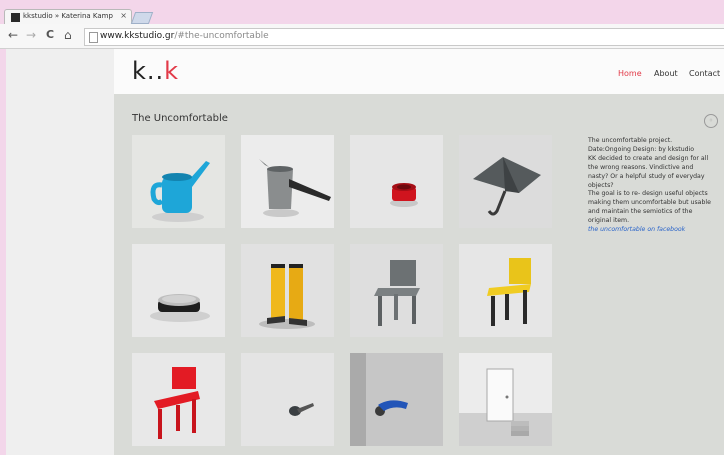 This screenshot has width=724, height=455. I want to click on gallery-item-red-cup, so click(396, 181).